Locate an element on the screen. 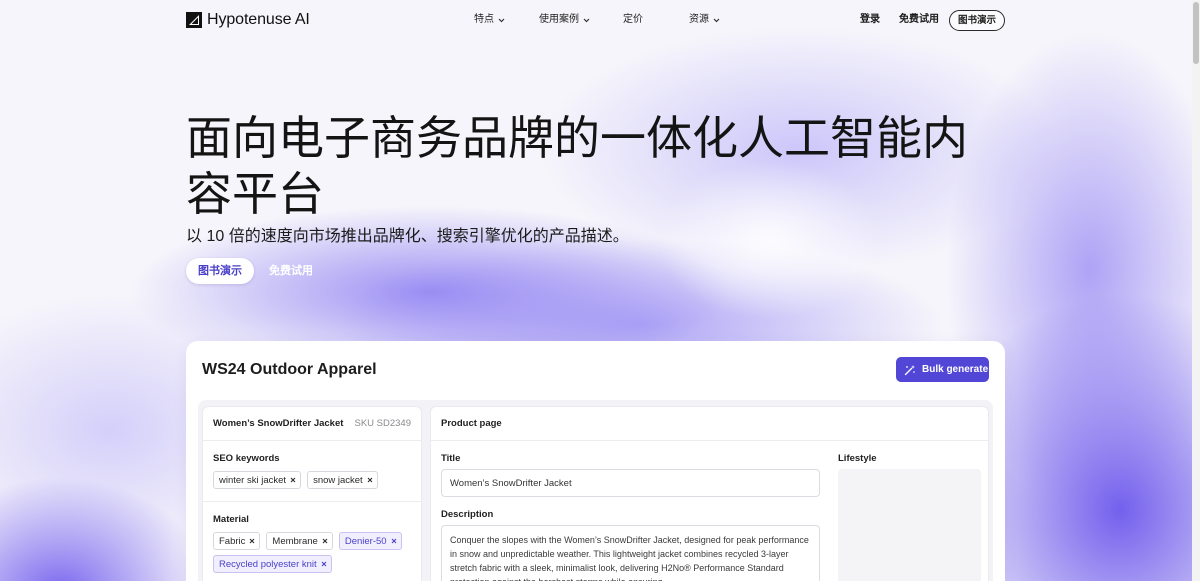 The height and width of the screenshot is (581, 1200). material-tag: Denier-50 is located at coordinates (370, 541).